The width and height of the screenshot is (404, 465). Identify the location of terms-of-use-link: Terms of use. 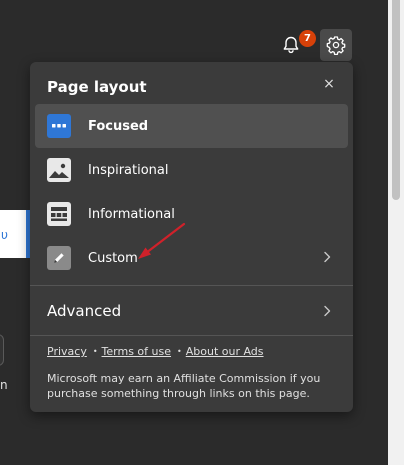
(136, 351).